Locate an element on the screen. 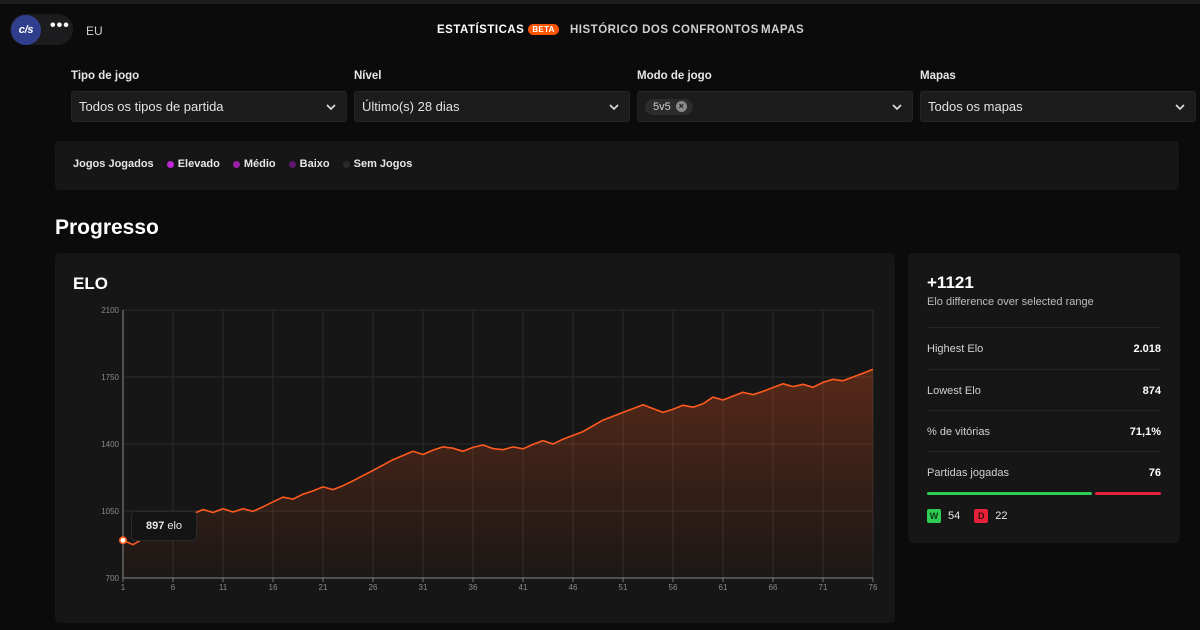 This screenshot has height=630, width=1200. win-badge: W is located at coordinates (934, 516).